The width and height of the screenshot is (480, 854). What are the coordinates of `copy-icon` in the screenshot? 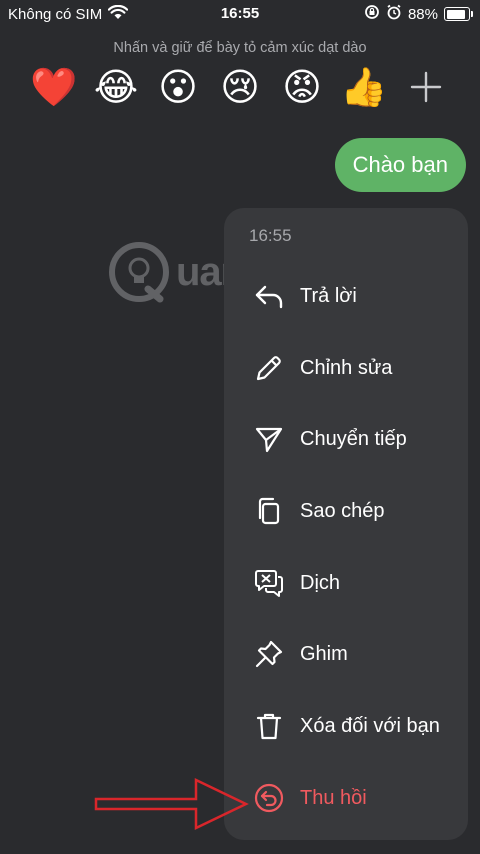 It's located at (269, 511).